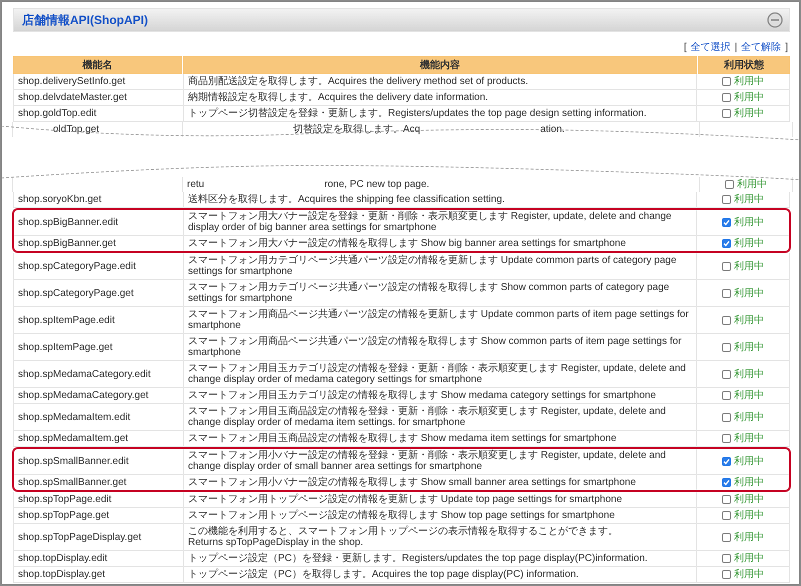 This screenshot has width=801, height=586. Describe the element at coordinates (402, 438) in the screenshot. I see `function-description: スマートフォン用目玉商品設定の情報を取得します Show medama item settings for smartphone` at that location.